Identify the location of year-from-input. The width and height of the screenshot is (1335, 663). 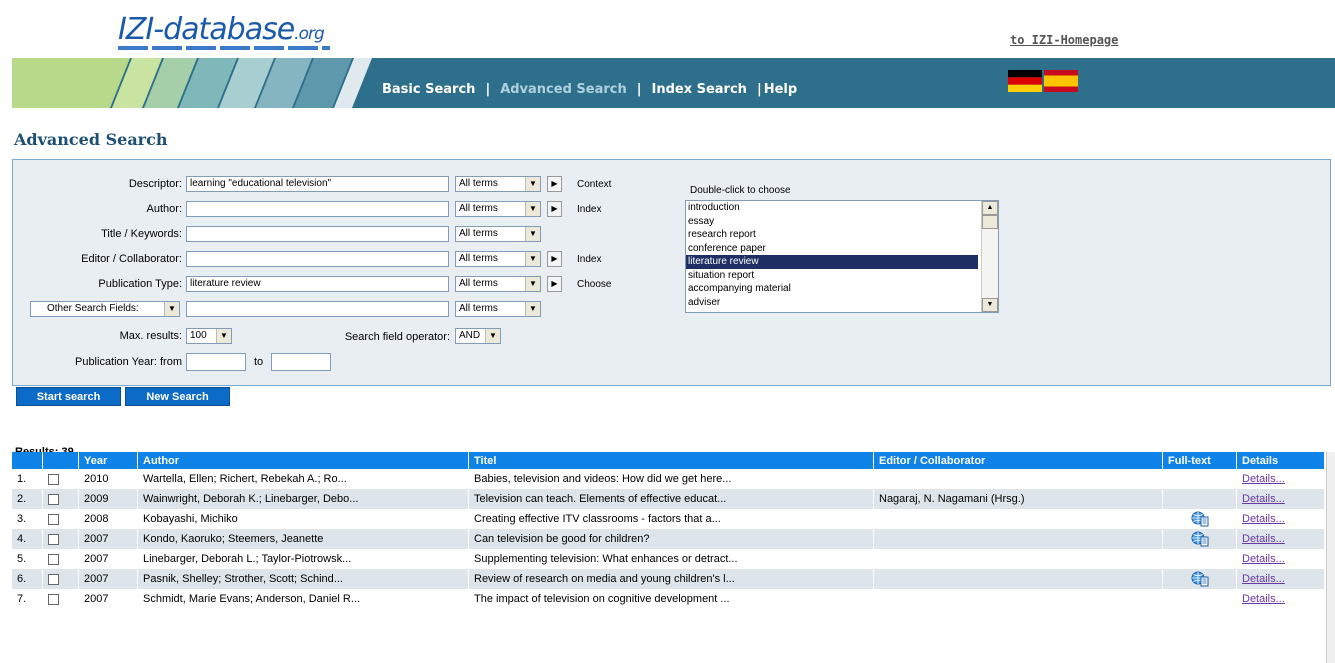
(216, 362).